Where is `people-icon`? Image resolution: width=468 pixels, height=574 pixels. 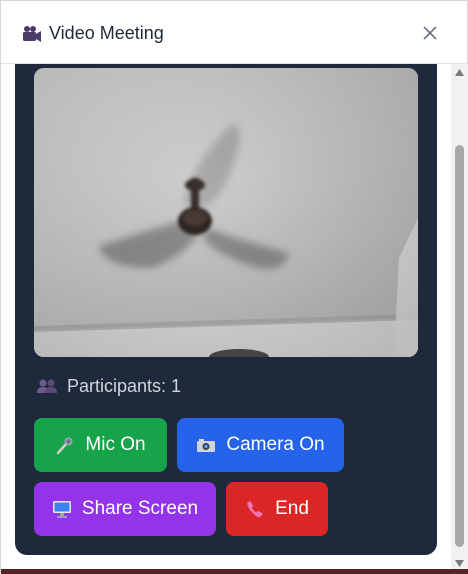
people-icon is located at coordinates (47, 386).